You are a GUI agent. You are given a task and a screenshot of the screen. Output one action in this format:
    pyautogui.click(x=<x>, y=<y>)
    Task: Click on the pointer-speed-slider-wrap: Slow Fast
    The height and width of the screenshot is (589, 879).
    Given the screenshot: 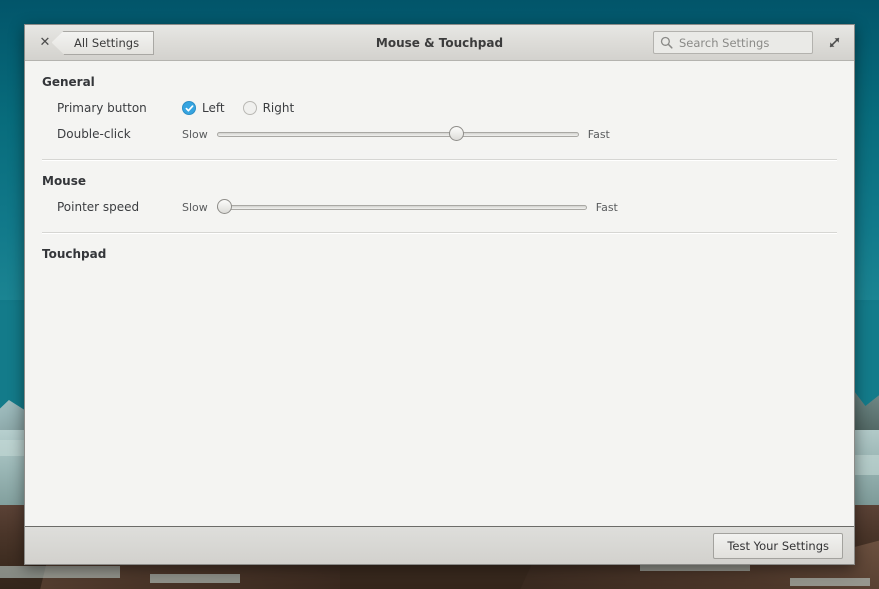 What is the action you would take?
    pyautogui.click(x=400, y=207)
    